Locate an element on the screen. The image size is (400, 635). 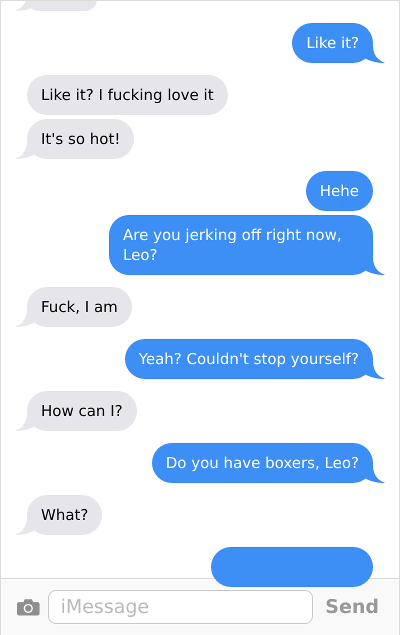
message-field: iMessage is located at coordinates (181, 607).